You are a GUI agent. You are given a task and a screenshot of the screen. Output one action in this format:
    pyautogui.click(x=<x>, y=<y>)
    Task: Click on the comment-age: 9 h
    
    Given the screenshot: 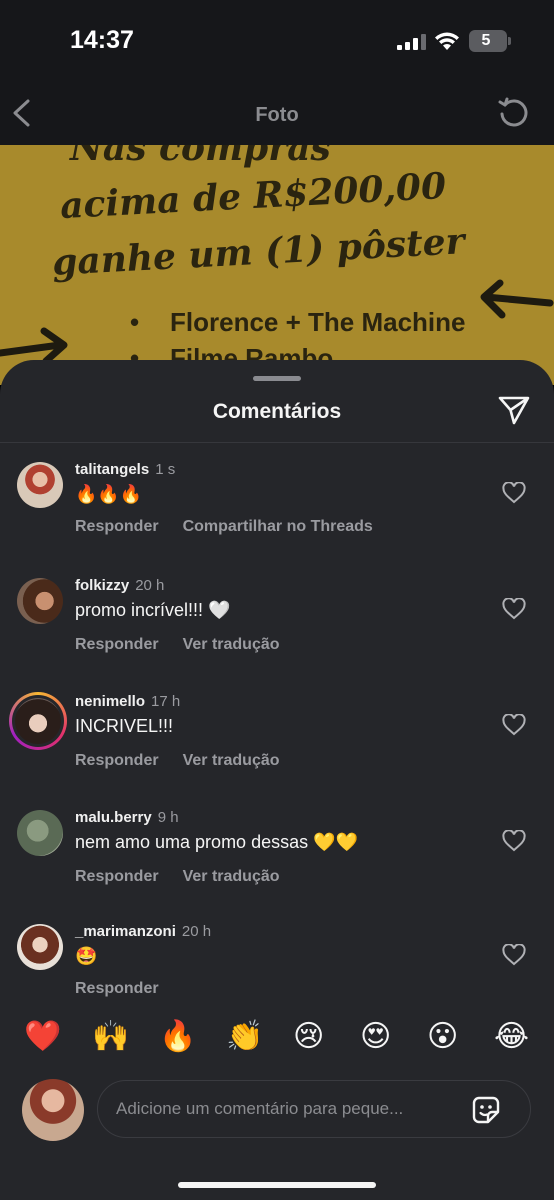 What is the action you would take?
    pyautogui.click(x=168, y=817)
    